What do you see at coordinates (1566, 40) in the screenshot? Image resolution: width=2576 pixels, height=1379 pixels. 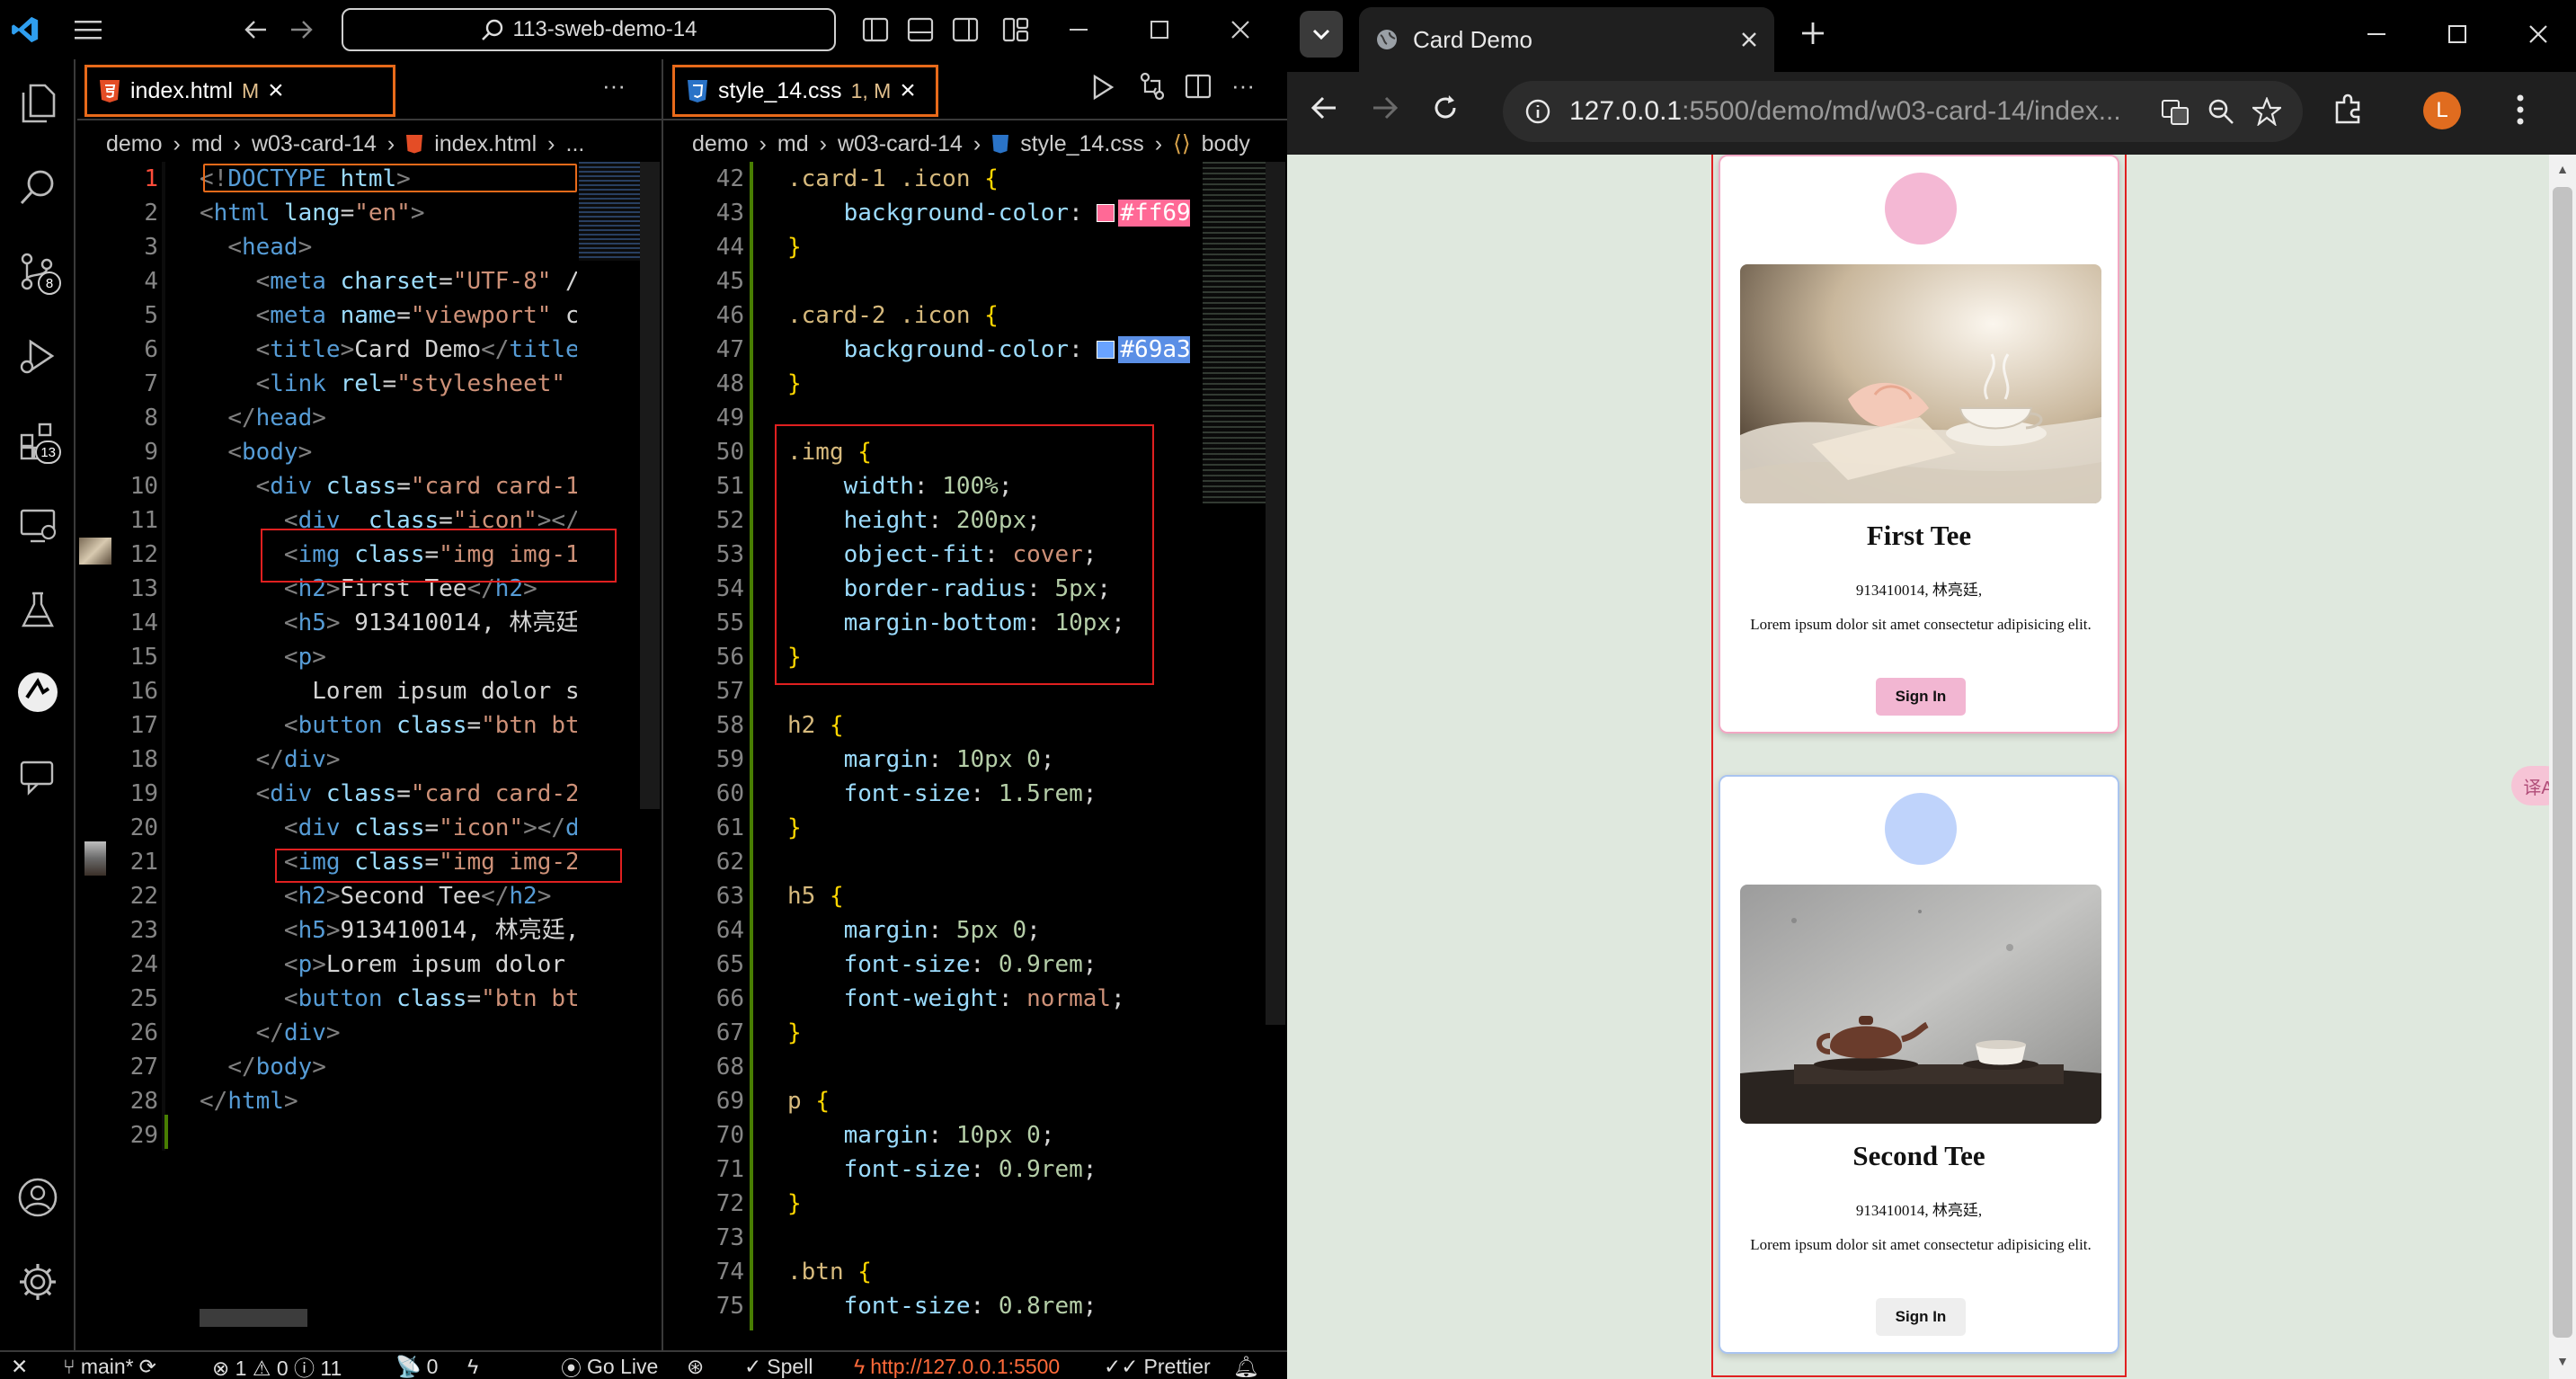 I see `browser-tab: Card Demo` at bounding box center [1566, 40].